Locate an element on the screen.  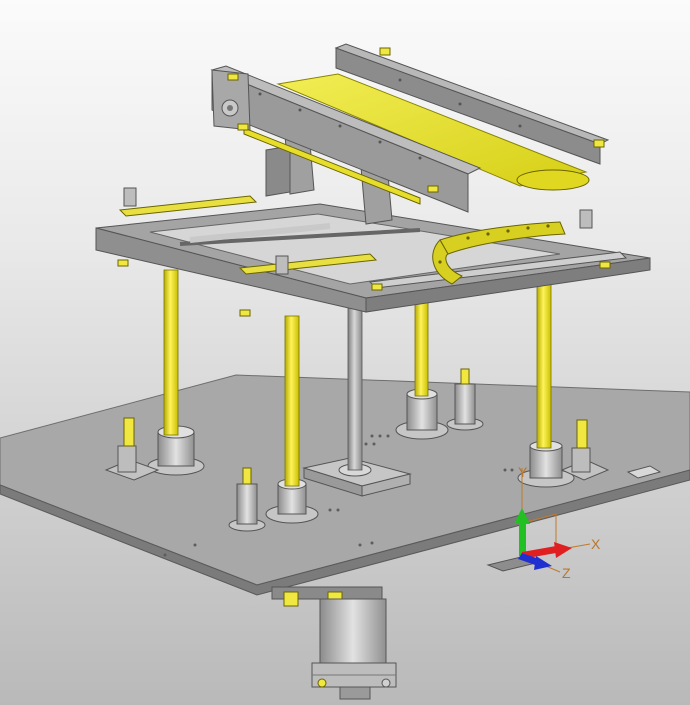
belt-conveyor is located at coordinates (410, 134).